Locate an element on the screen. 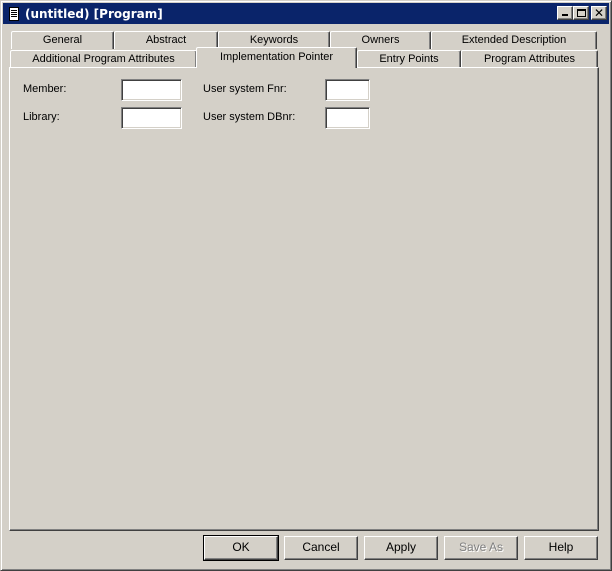 Image resolution: width=612 pixels, height=571 pixels. window-title: (untitled) [Program] is located at coordinates (94, 13).